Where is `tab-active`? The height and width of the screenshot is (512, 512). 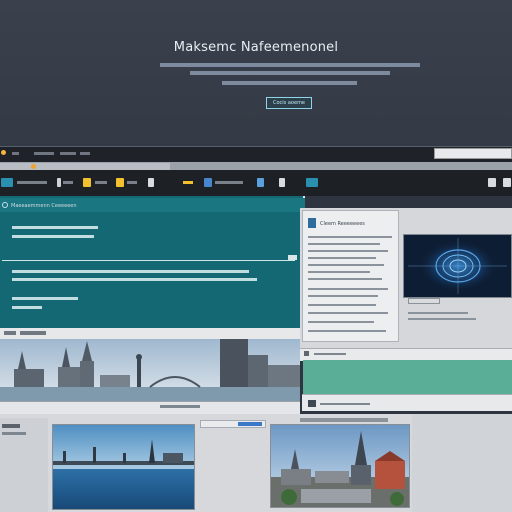 tab-active is located at coordinates (85, 166).